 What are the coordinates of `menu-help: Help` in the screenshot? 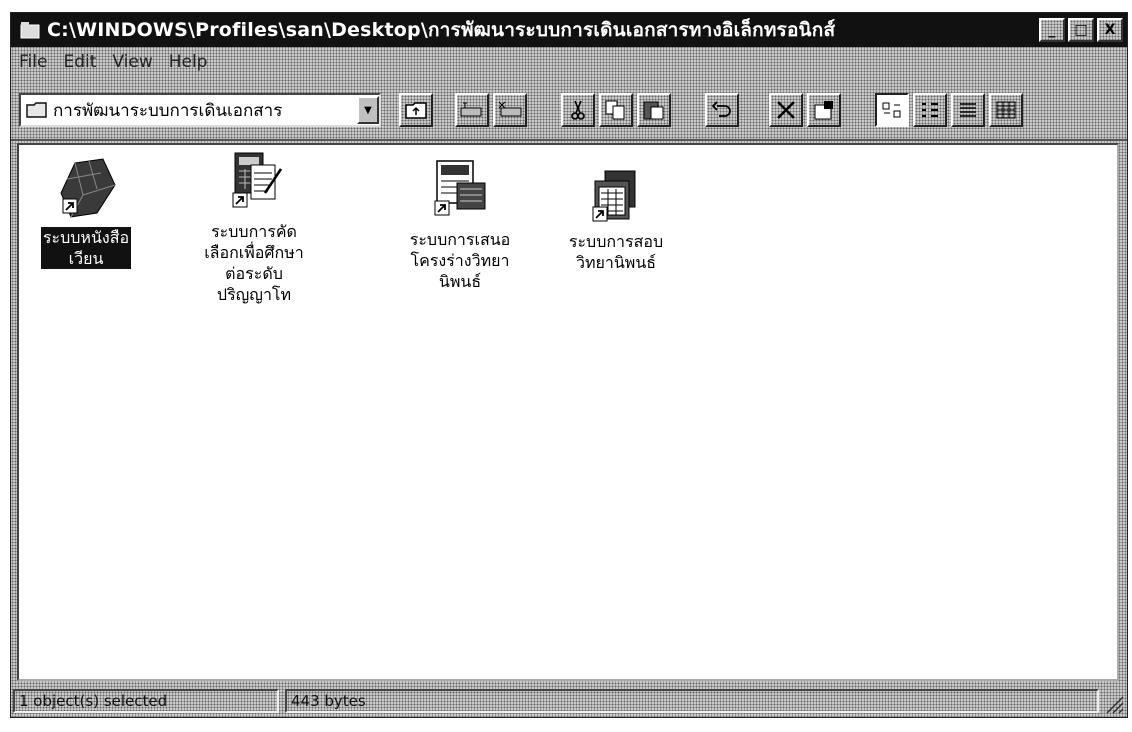 It's located at (188, 62).